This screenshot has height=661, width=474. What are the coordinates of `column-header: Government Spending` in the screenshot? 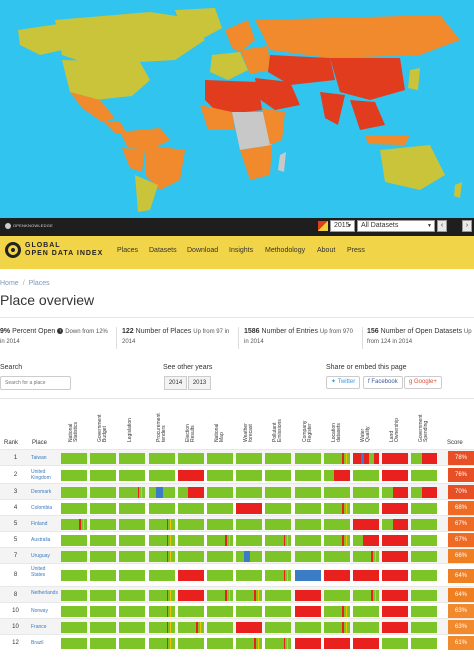 It's located at (423, 423).